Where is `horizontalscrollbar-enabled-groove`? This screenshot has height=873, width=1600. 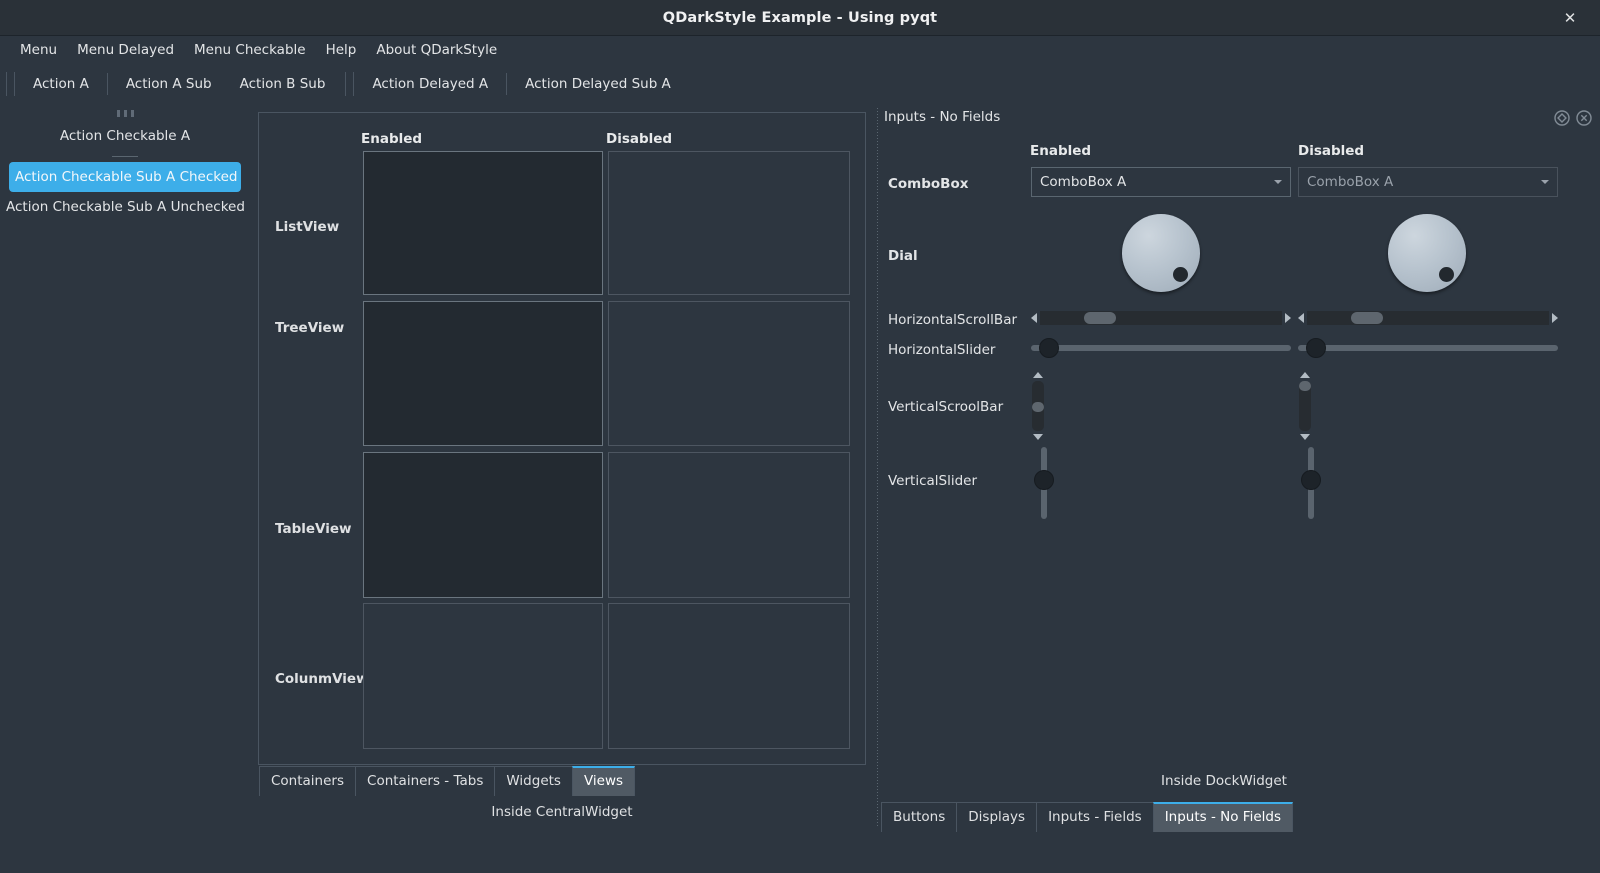 horizontalscrollbar-enabled-groove is located at coordinates (1161, 318).